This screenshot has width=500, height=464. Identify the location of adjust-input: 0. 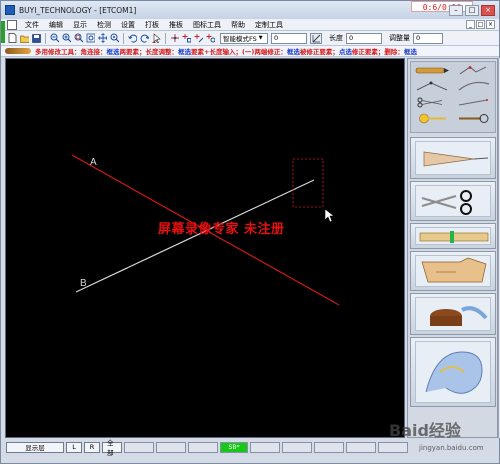
(428, 38).